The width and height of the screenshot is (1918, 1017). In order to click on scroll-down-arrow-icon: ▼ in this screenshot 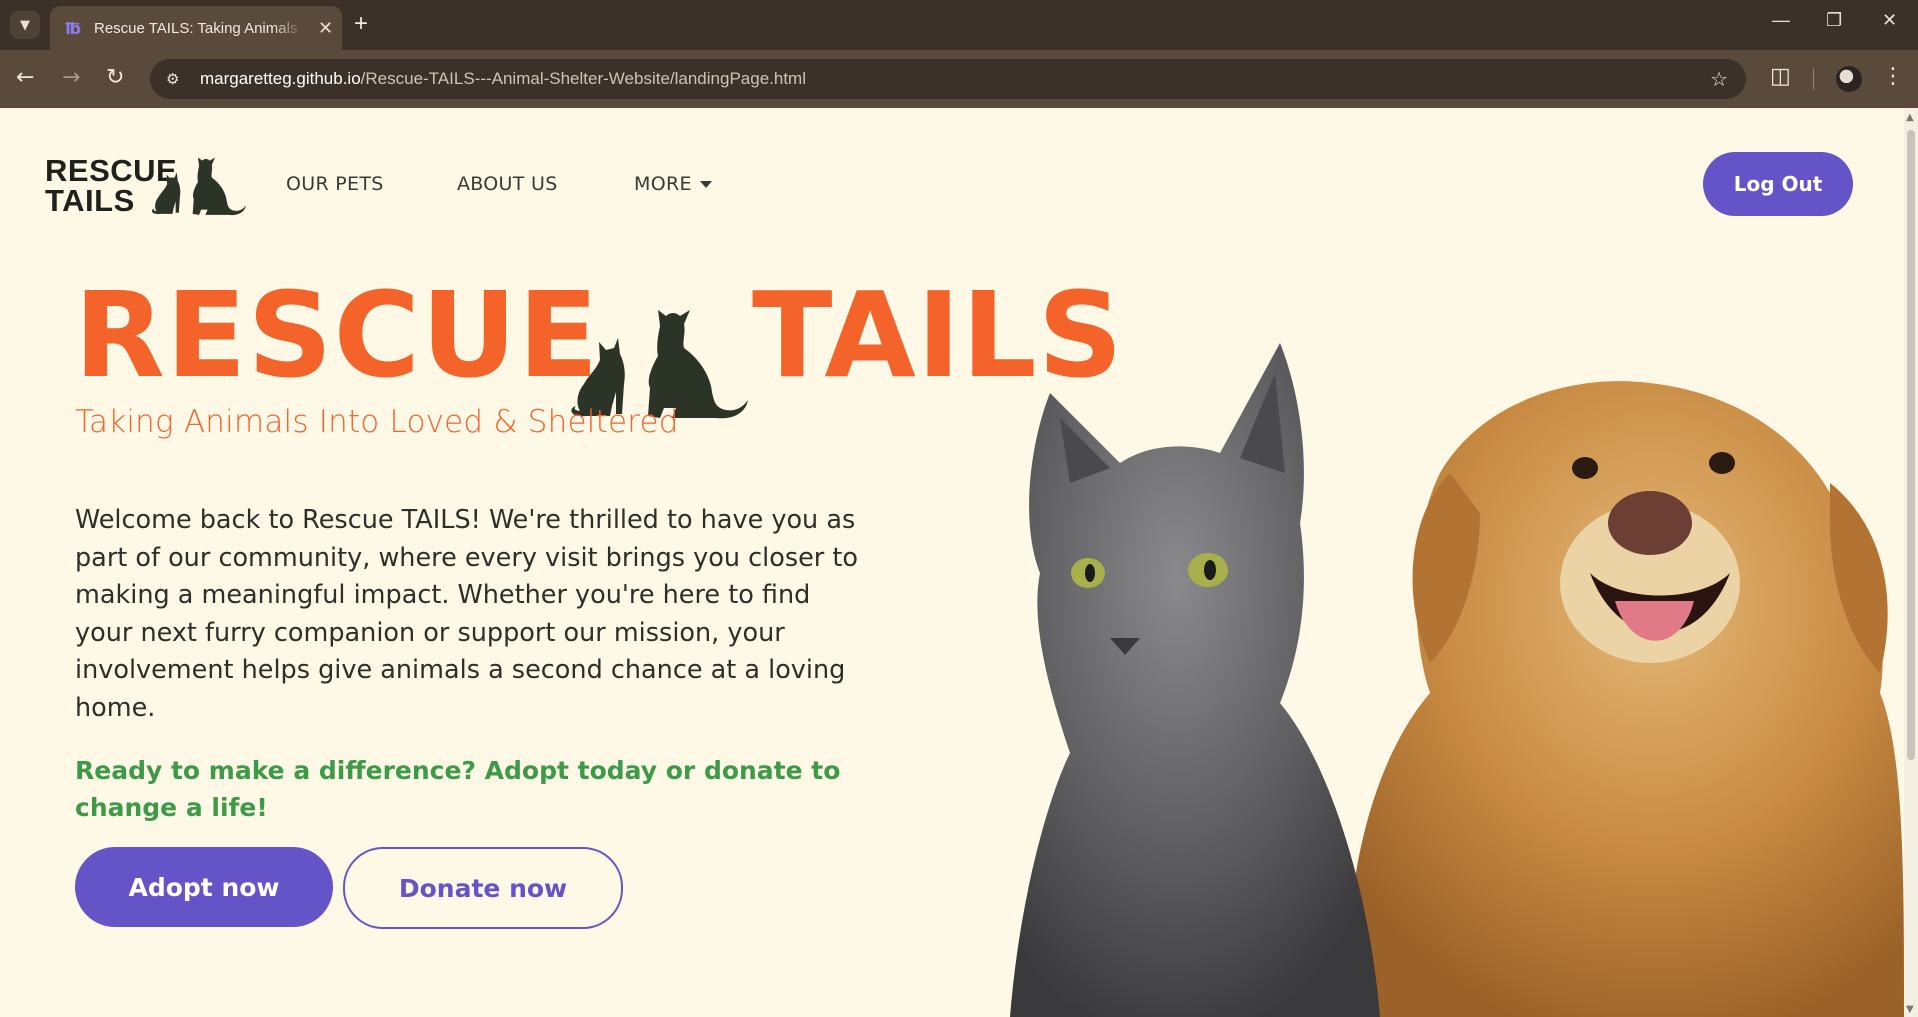, I will do `click(1910, 1009)`.